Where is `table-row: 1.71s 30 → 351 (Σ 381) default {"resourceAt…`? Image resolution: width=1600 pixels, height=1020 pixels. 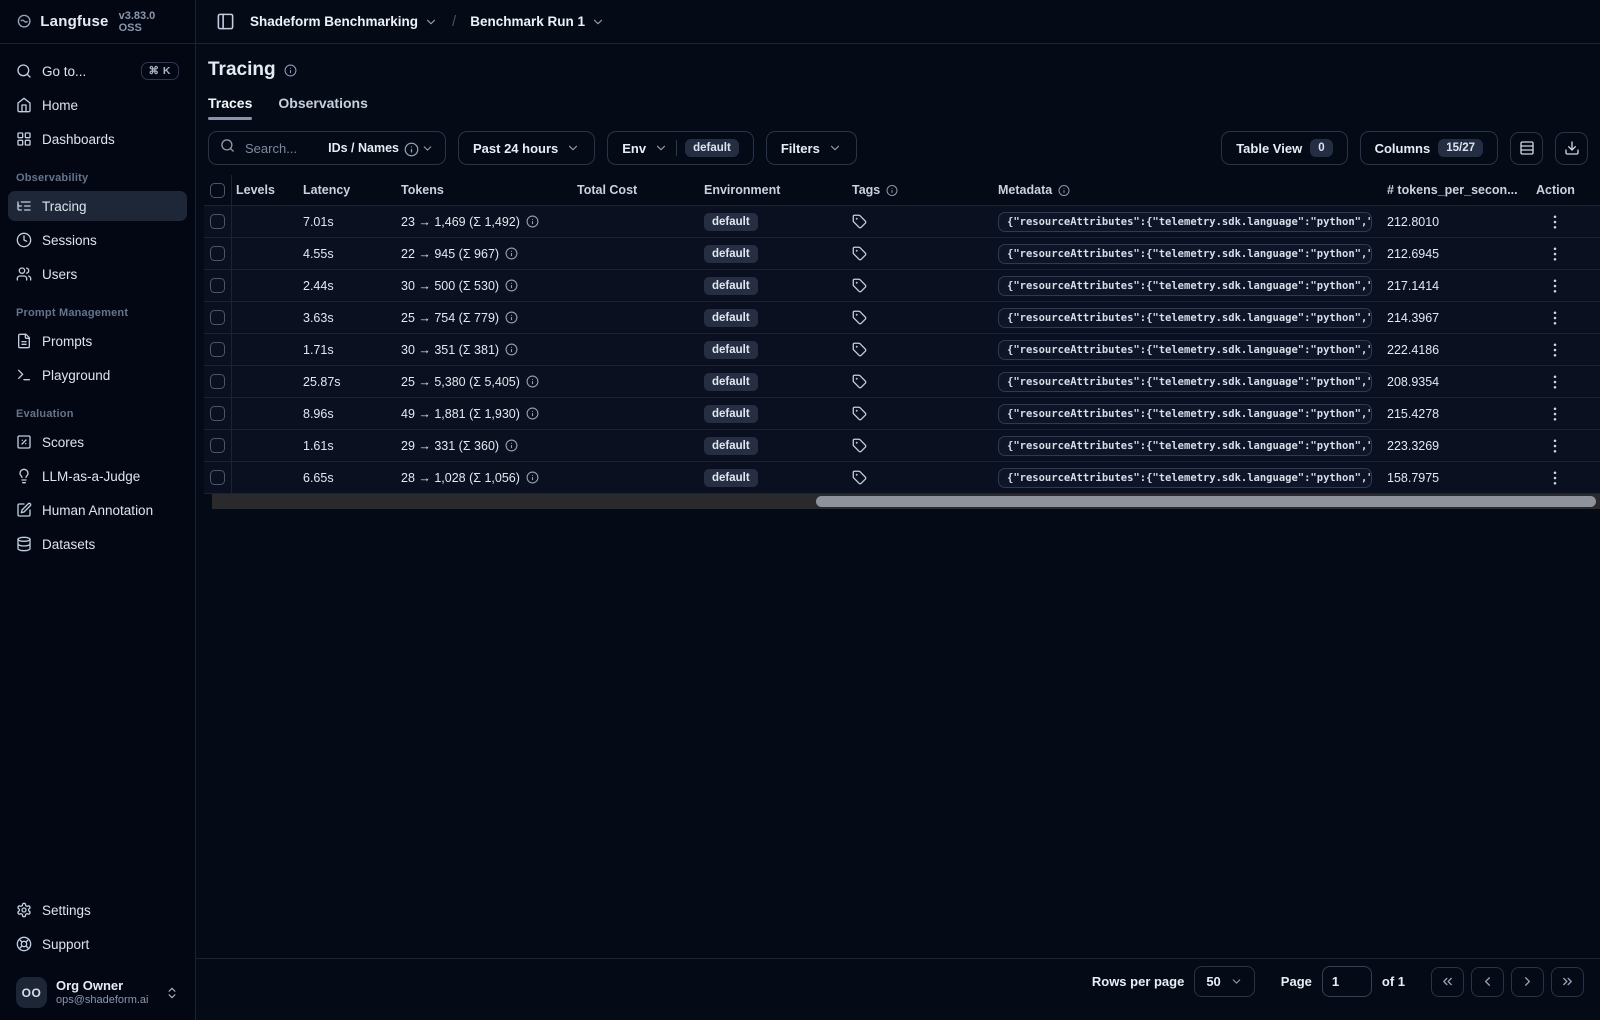
table-row: 1.71s 30 → 351 (Σ 381) default {"resourceAt… is located at coordinates (902, 350).